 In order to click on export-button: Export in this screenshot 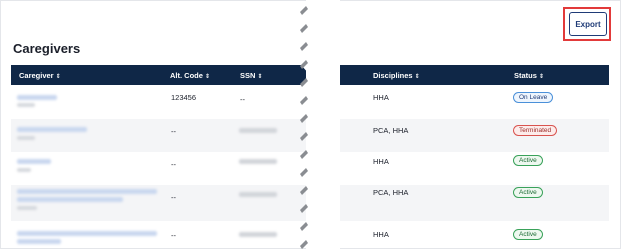, I will do `click(588, 24)`.